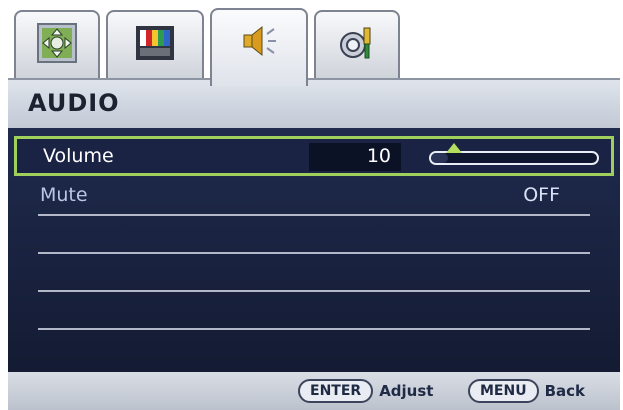 Image resolution: width=623 pixels, height=410 pixels. Describe the element at coordinates (74, 103) in the screenshot. I see `page-title: AUDIO` at that location.